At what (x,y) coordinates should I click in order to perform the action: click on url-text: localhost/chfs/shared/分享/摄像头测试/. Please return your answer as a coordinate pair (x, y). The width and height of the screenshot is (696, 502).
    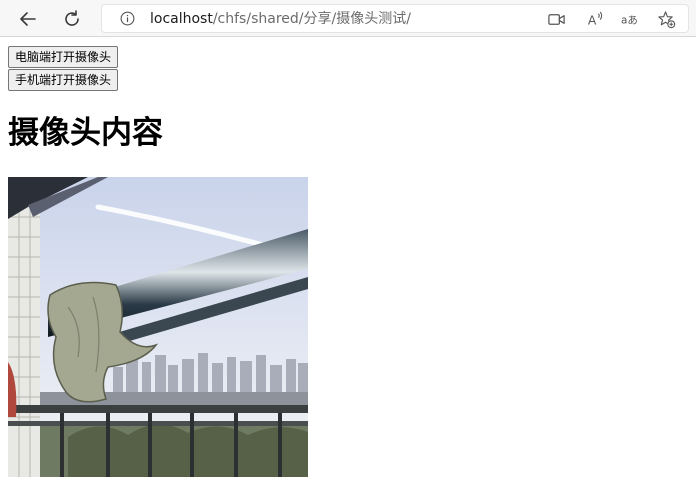
    Looking at the image, I should click on (280, 19).